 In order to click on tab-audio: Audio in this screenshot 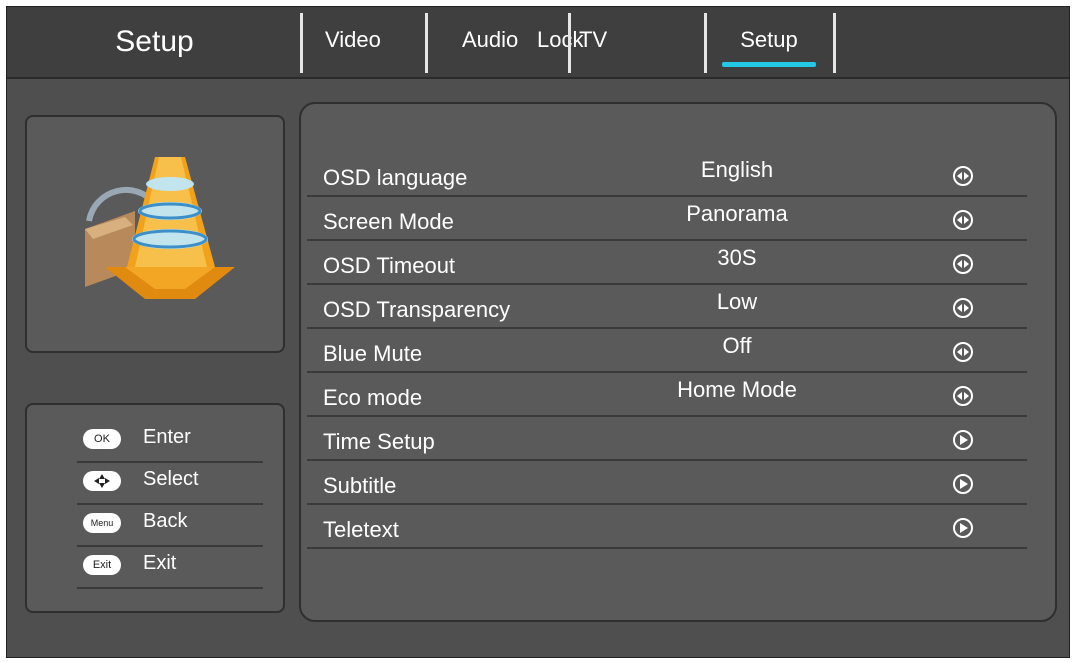, I will do `click(490, 42)`.